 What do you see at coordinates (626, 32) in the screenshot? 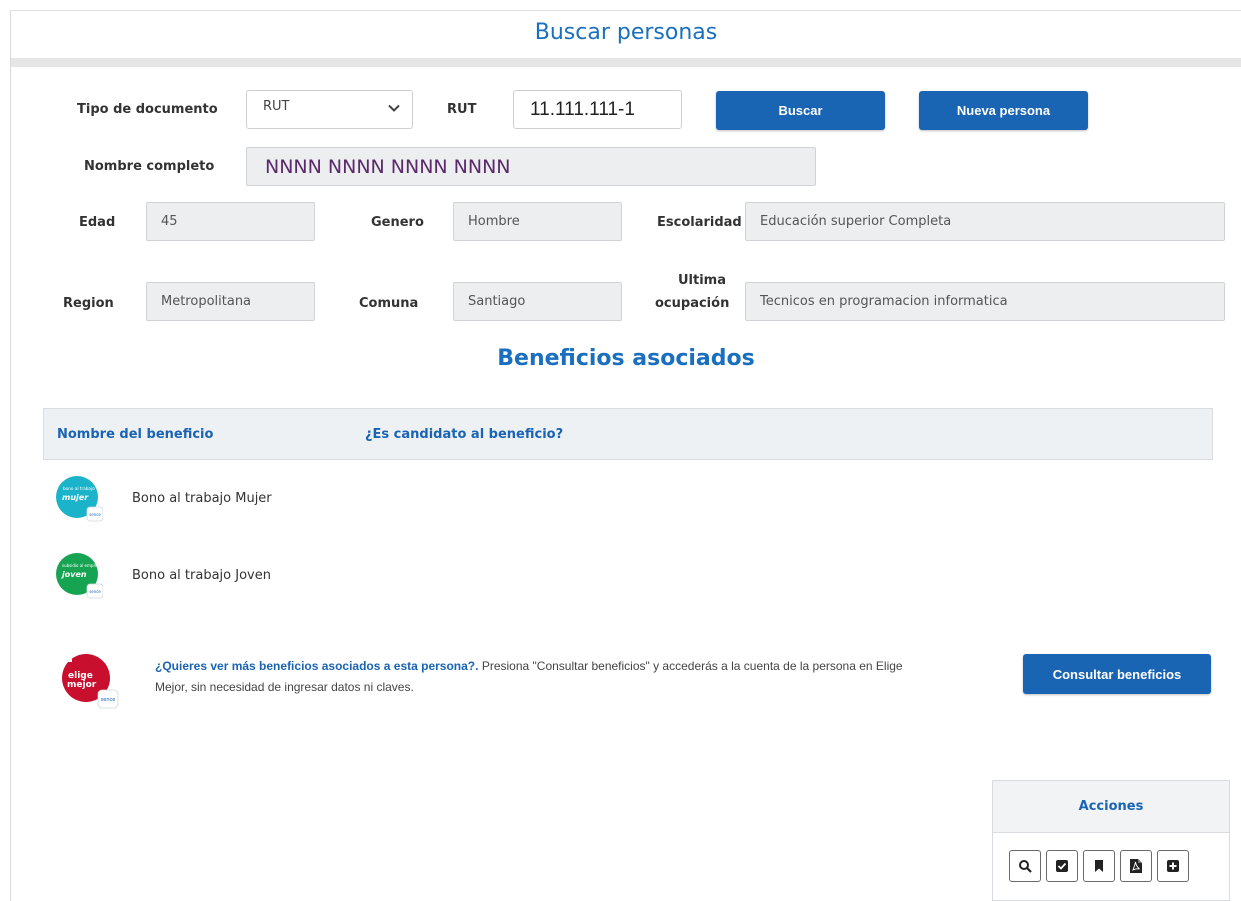
I see `page-title: Buscar personas` at bounding box center [626, 32].